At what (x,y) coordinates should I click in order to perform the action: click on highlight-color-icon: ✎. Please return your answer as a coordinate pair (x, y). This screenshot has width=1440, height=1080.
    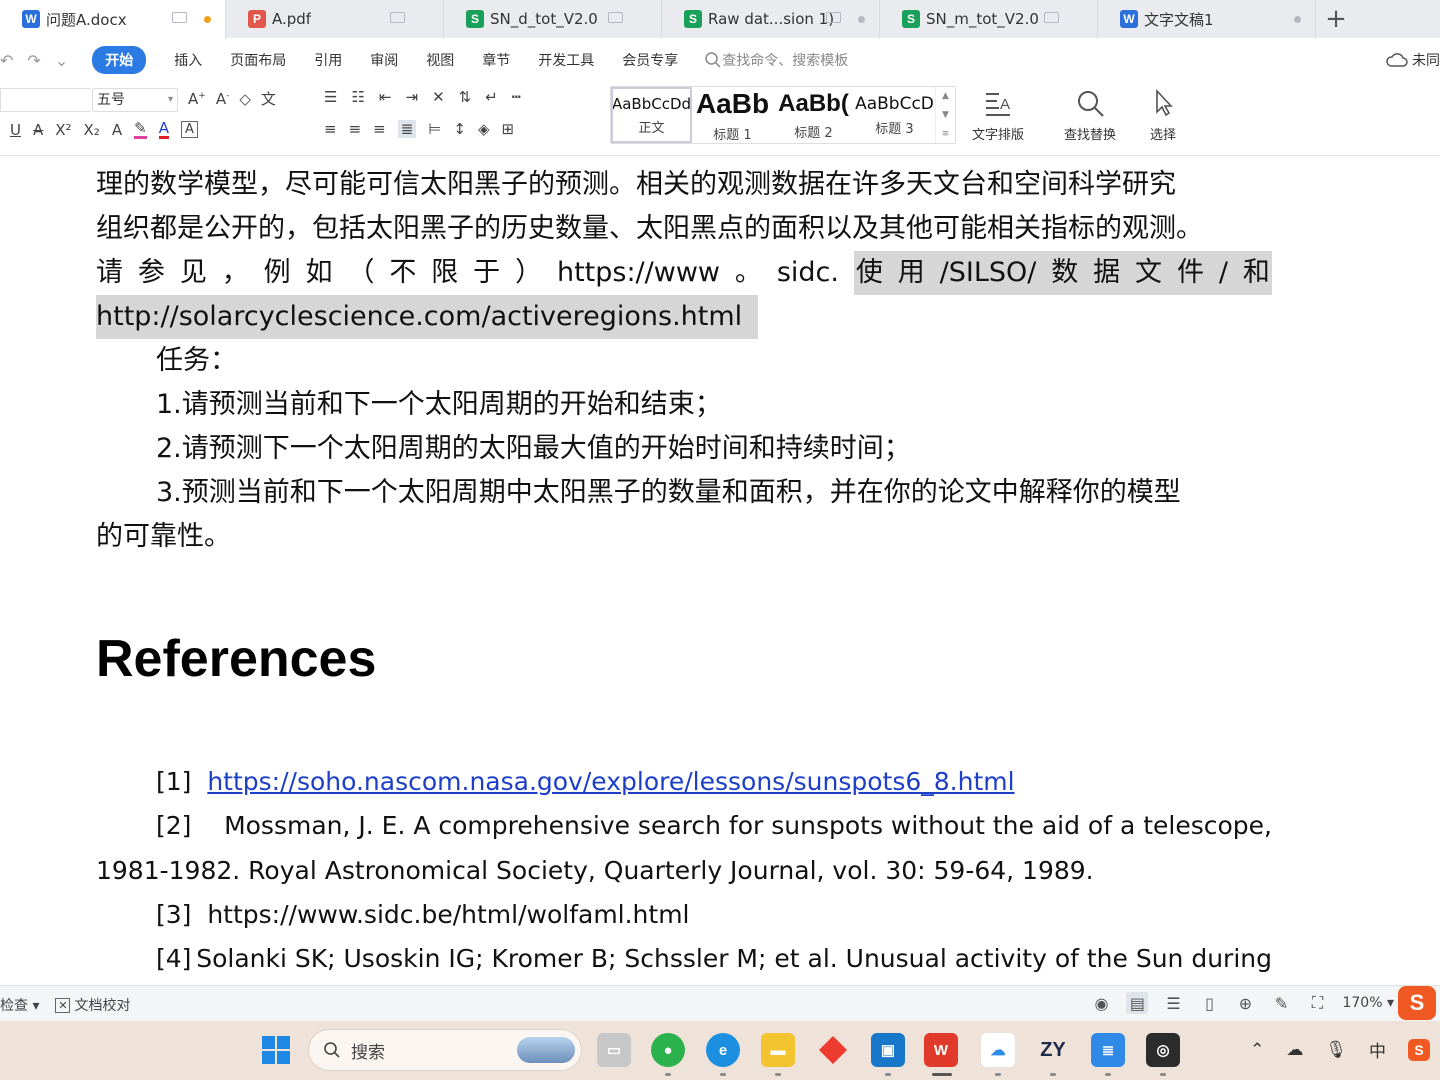
    Looking at the image, I should click on (140, 129).